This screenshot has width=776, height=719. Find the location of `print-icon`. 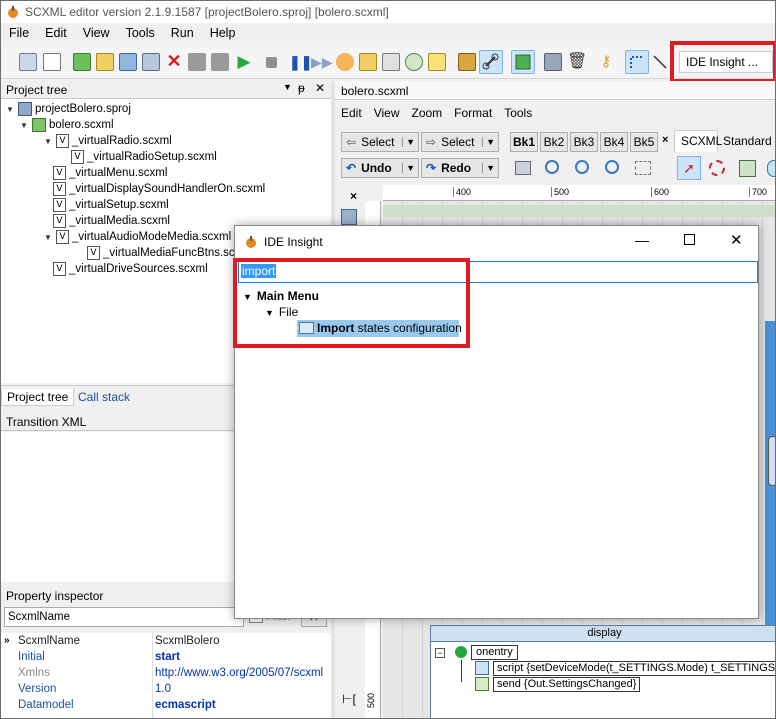

print-icon is located at coordinates (523, 168).